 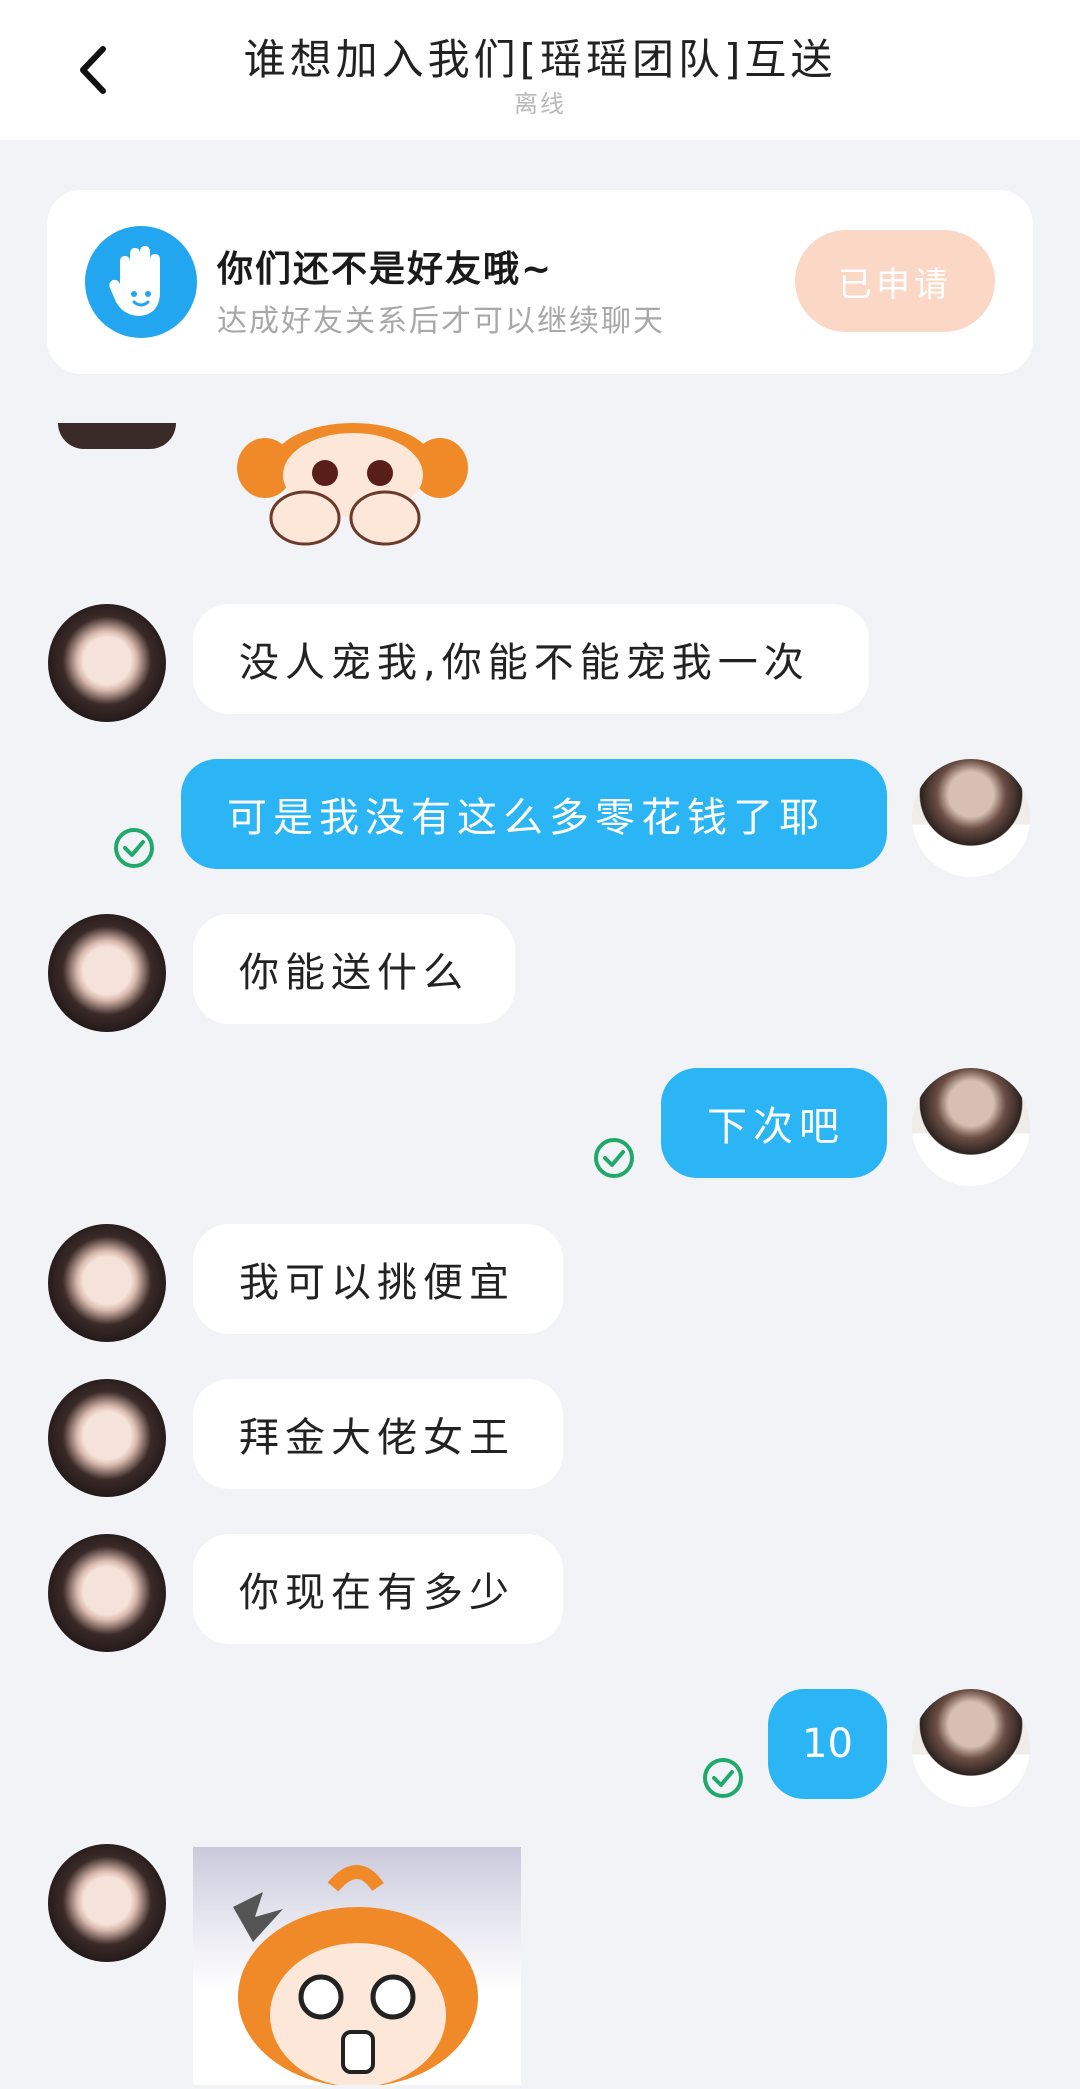 I want to click on message-text: 可是我没有这么多零花钱了耶, so click(x=526, y=818).